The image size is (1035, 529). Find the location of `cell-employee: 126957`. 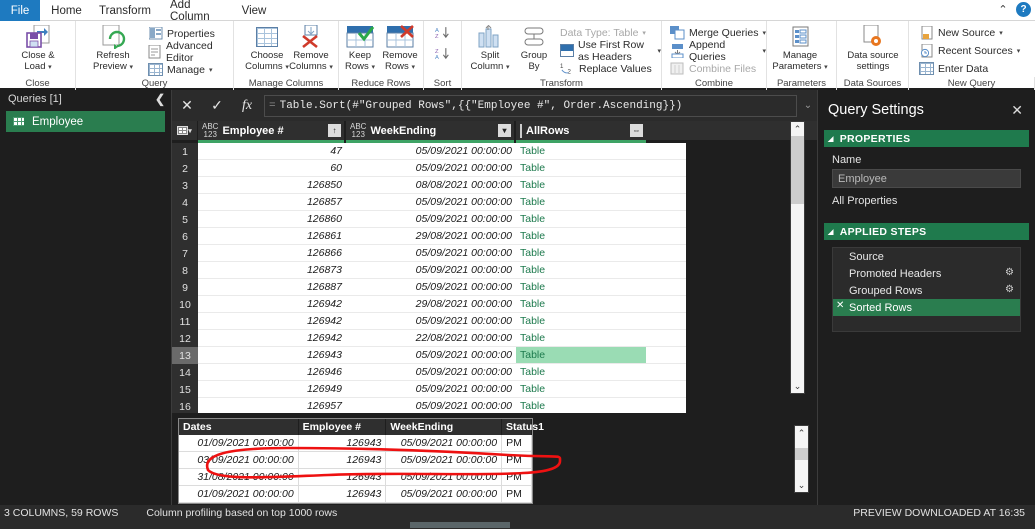

cell-employee: 126957 is located at coordinates (272, 405).